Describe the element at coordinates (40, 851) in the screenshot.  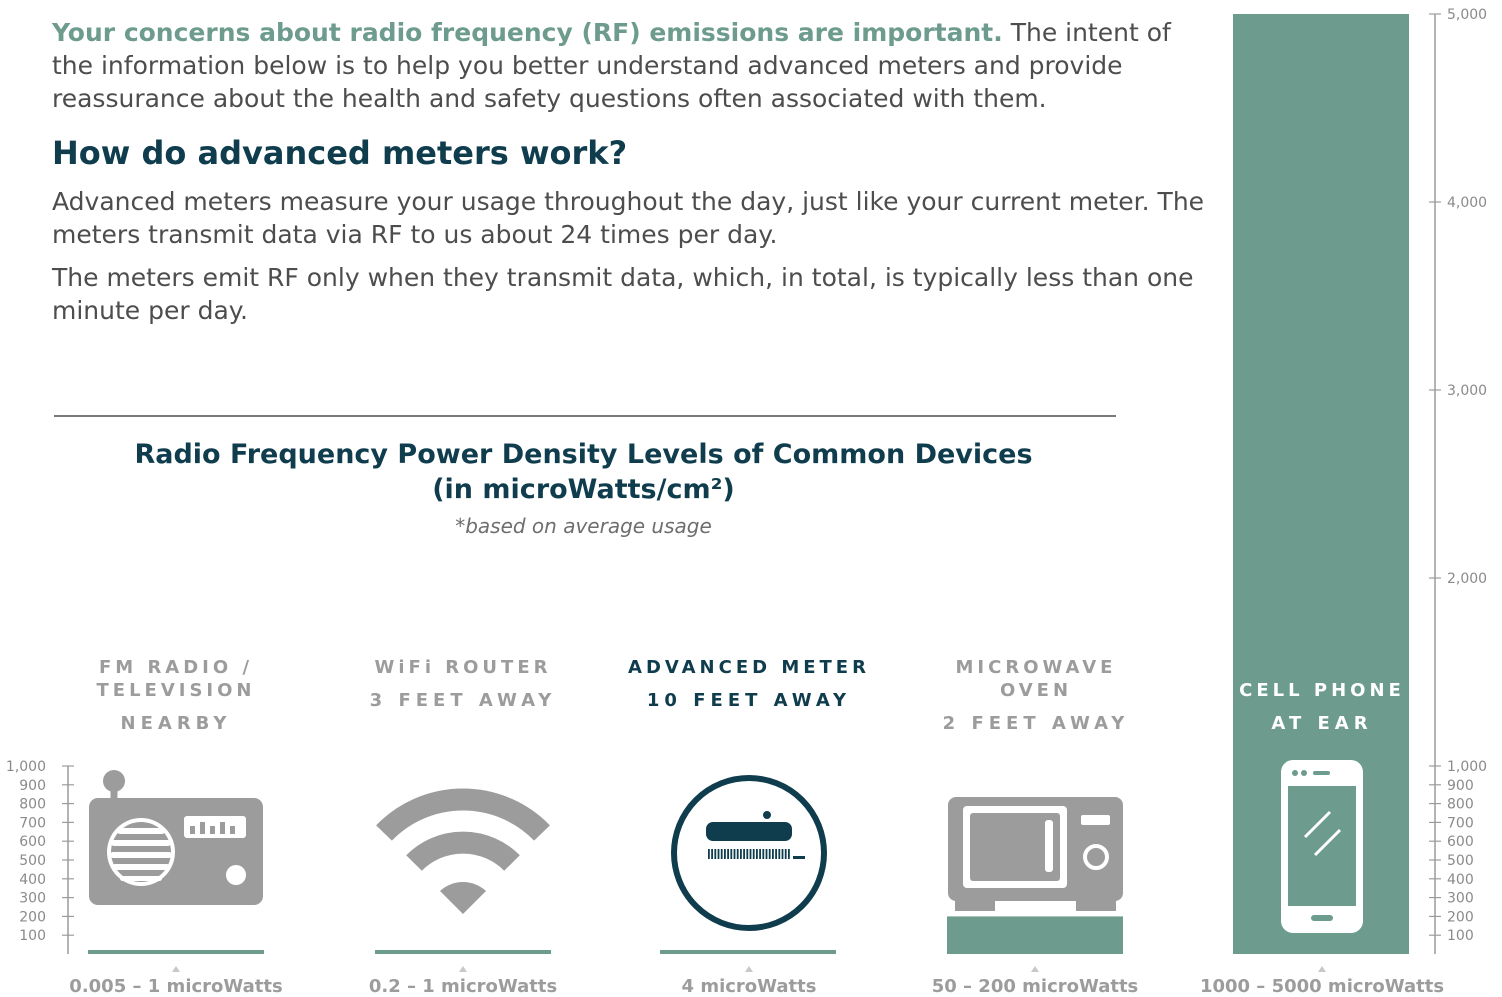
I see `left-axis-ticks: 100 200 300 400 500 600 700 800 900 1,000` at that location.